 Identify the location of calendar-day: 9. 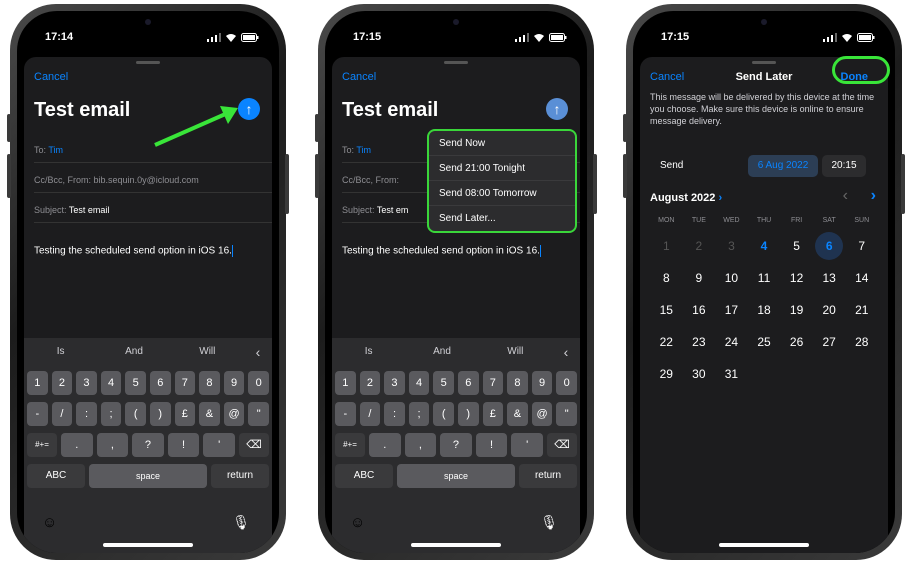
(699, 278).